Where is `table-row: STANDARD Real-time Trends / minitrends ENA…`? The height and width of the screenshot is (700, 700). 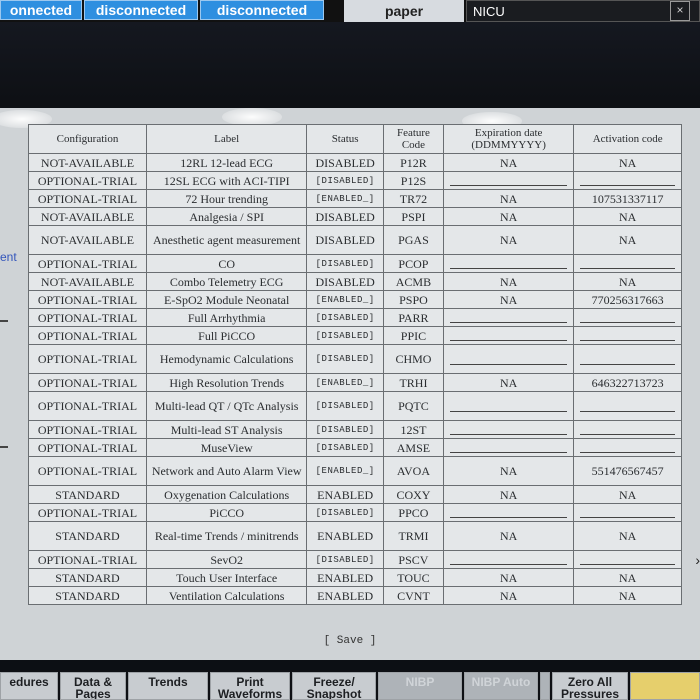 table-row: STANDARD Real-time Trends / minitrends ENA… is located at coordinates (355, 536).